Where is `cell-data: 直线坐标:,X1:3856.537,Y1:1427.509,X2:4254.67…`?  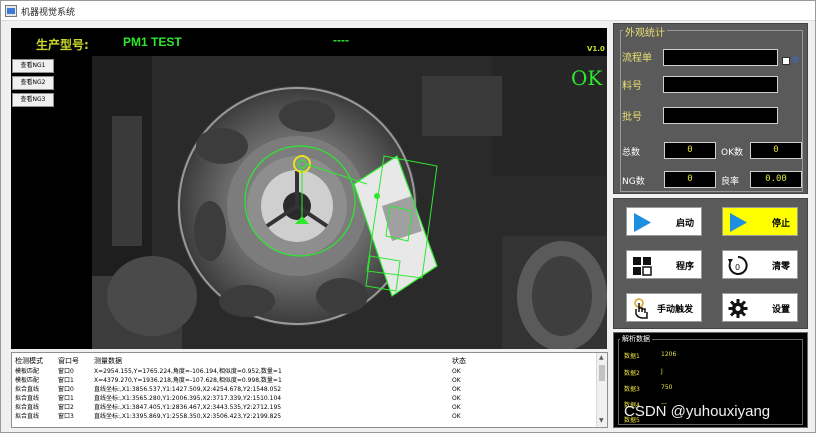 cell-data: 直线坐标:,X1:3856.537,Y1:1427.509,X2:4254.67… is located at coordinates (188, 389).